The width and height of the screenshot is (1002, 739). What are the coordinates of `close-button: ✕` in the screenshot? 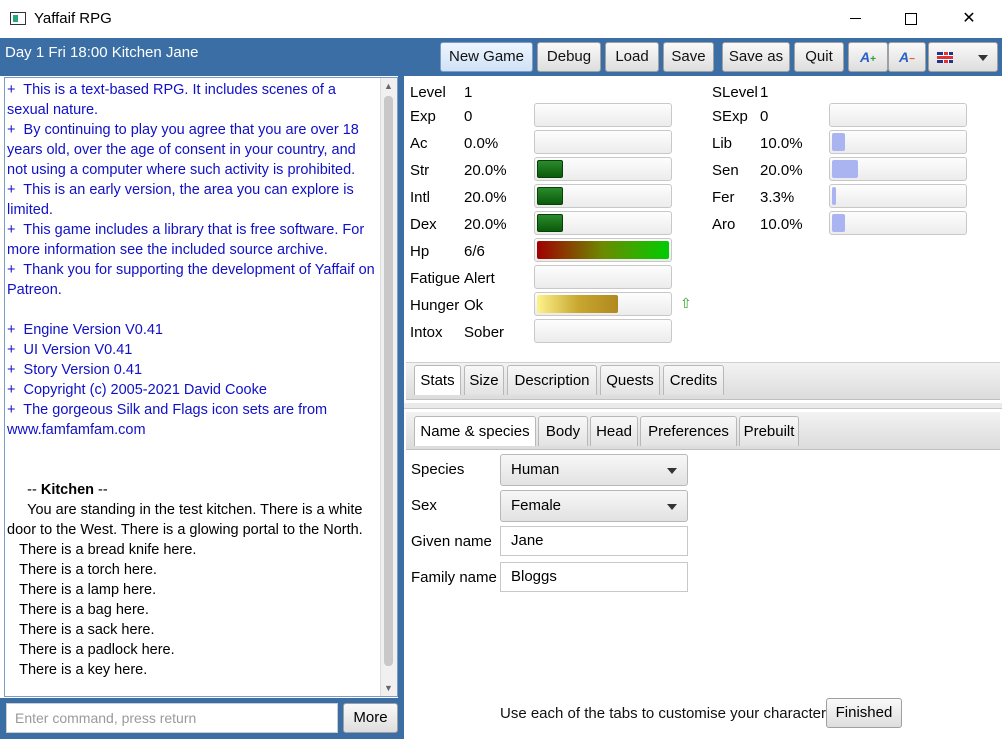 It's located at (969, 19).